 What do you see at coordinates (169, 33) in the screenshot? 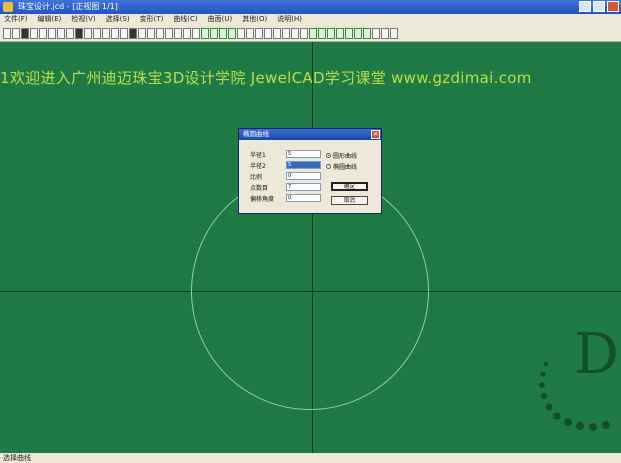
I see `tool-view-front-icon` at bounding box center [169, 33].